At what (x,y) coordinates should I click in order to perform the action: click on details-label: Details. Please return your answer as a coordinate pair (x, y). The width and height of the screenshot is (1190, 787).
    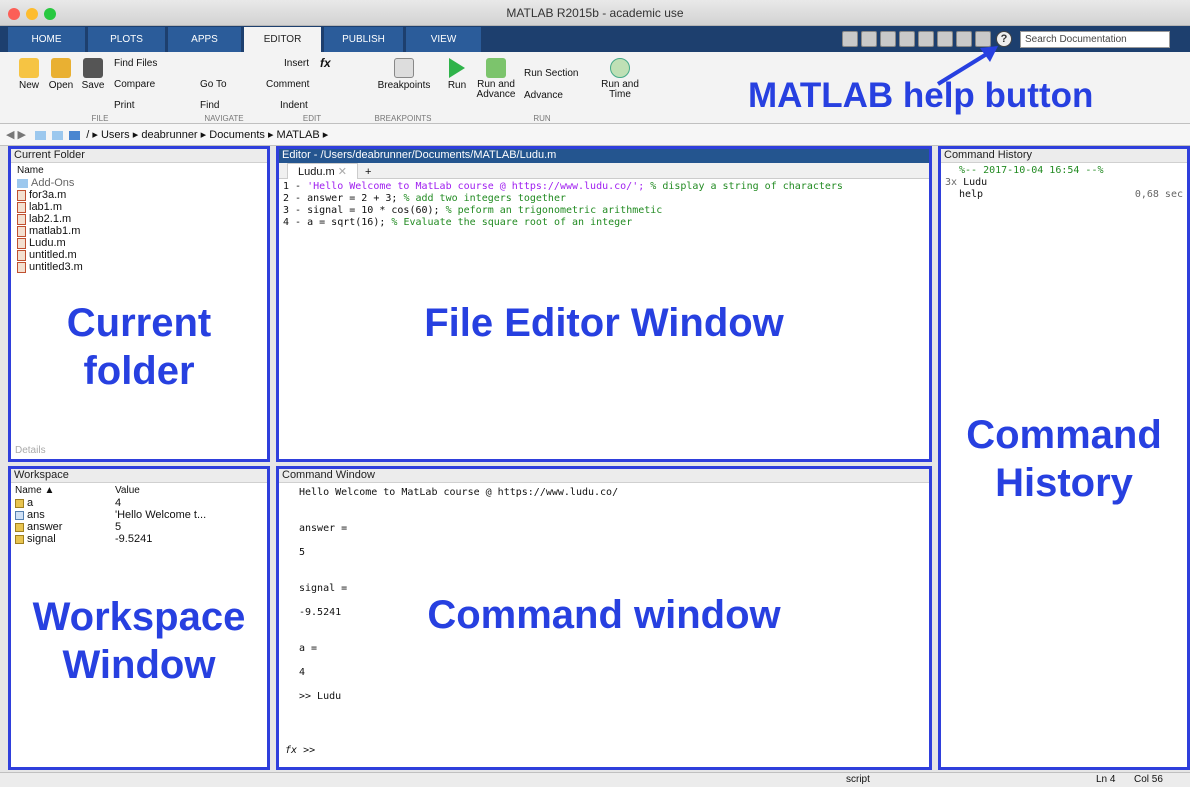
    Looking at the image, I should click on (30, 450).